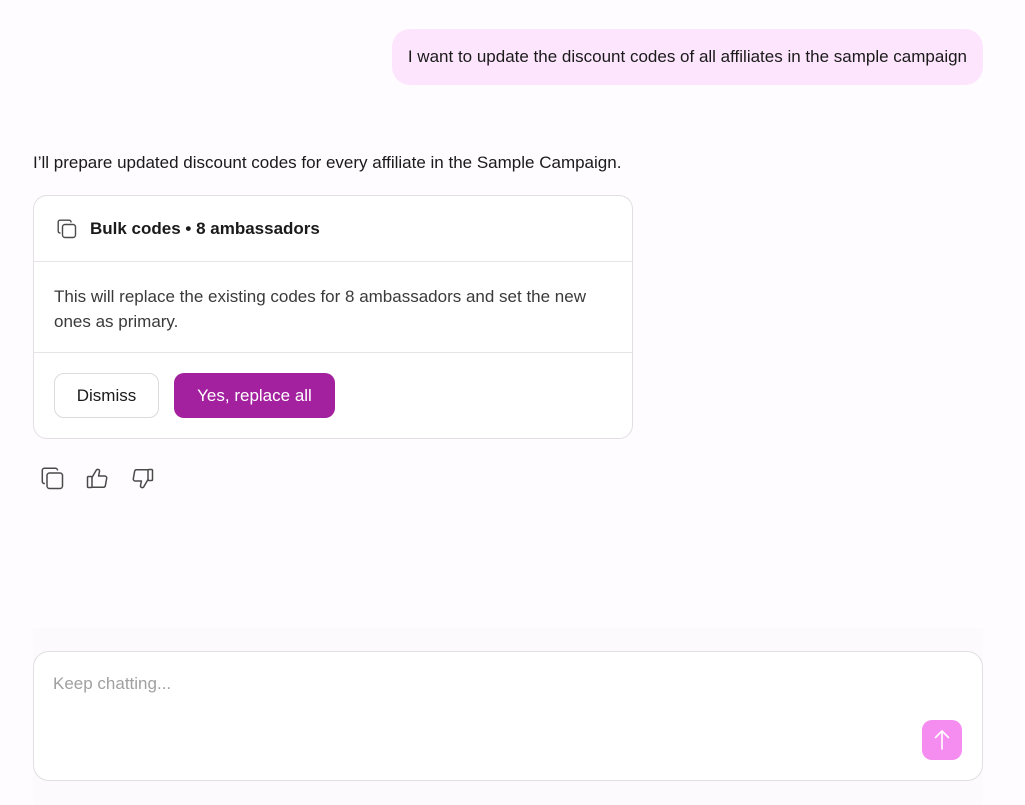 The width and height of the screenshot is (1025, 805). What do you see at coordinates (333, 229) in the screenshot?
I see `card-header: Bulk codes • 8 ambassadors` at bounding box center [333, 229].